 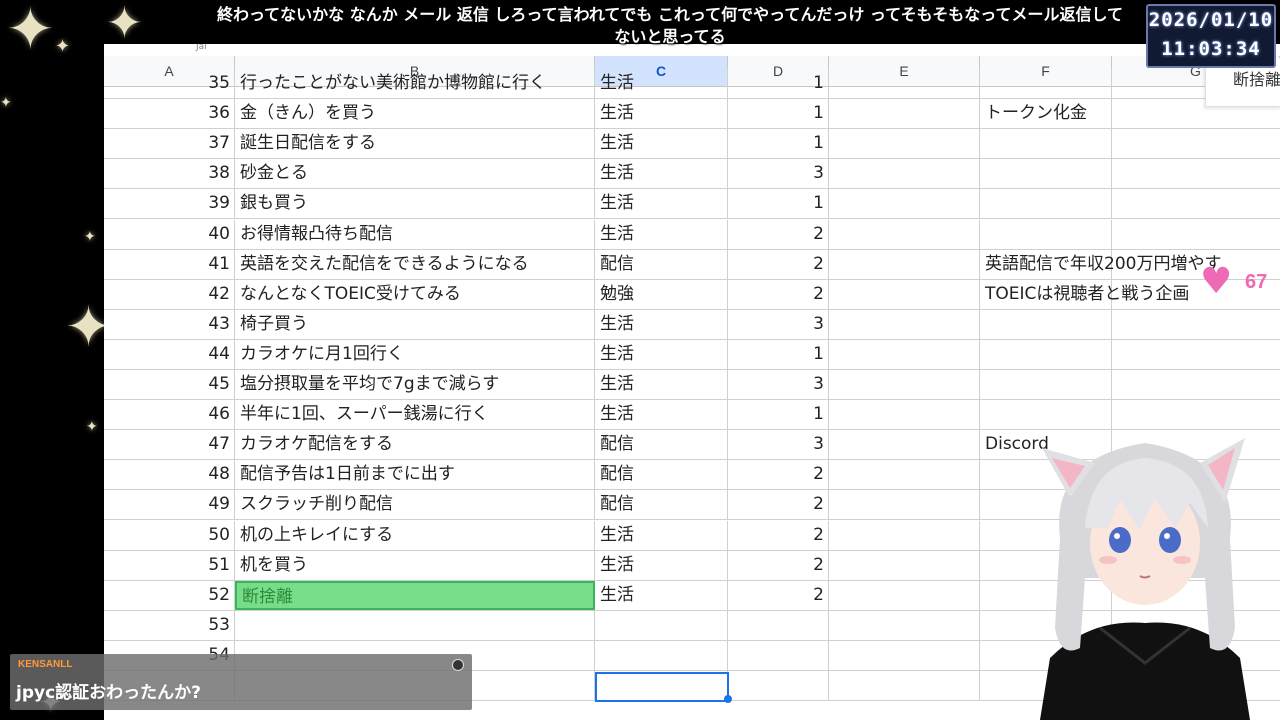 I want to click on cell-c, so click(x=661, y=655).